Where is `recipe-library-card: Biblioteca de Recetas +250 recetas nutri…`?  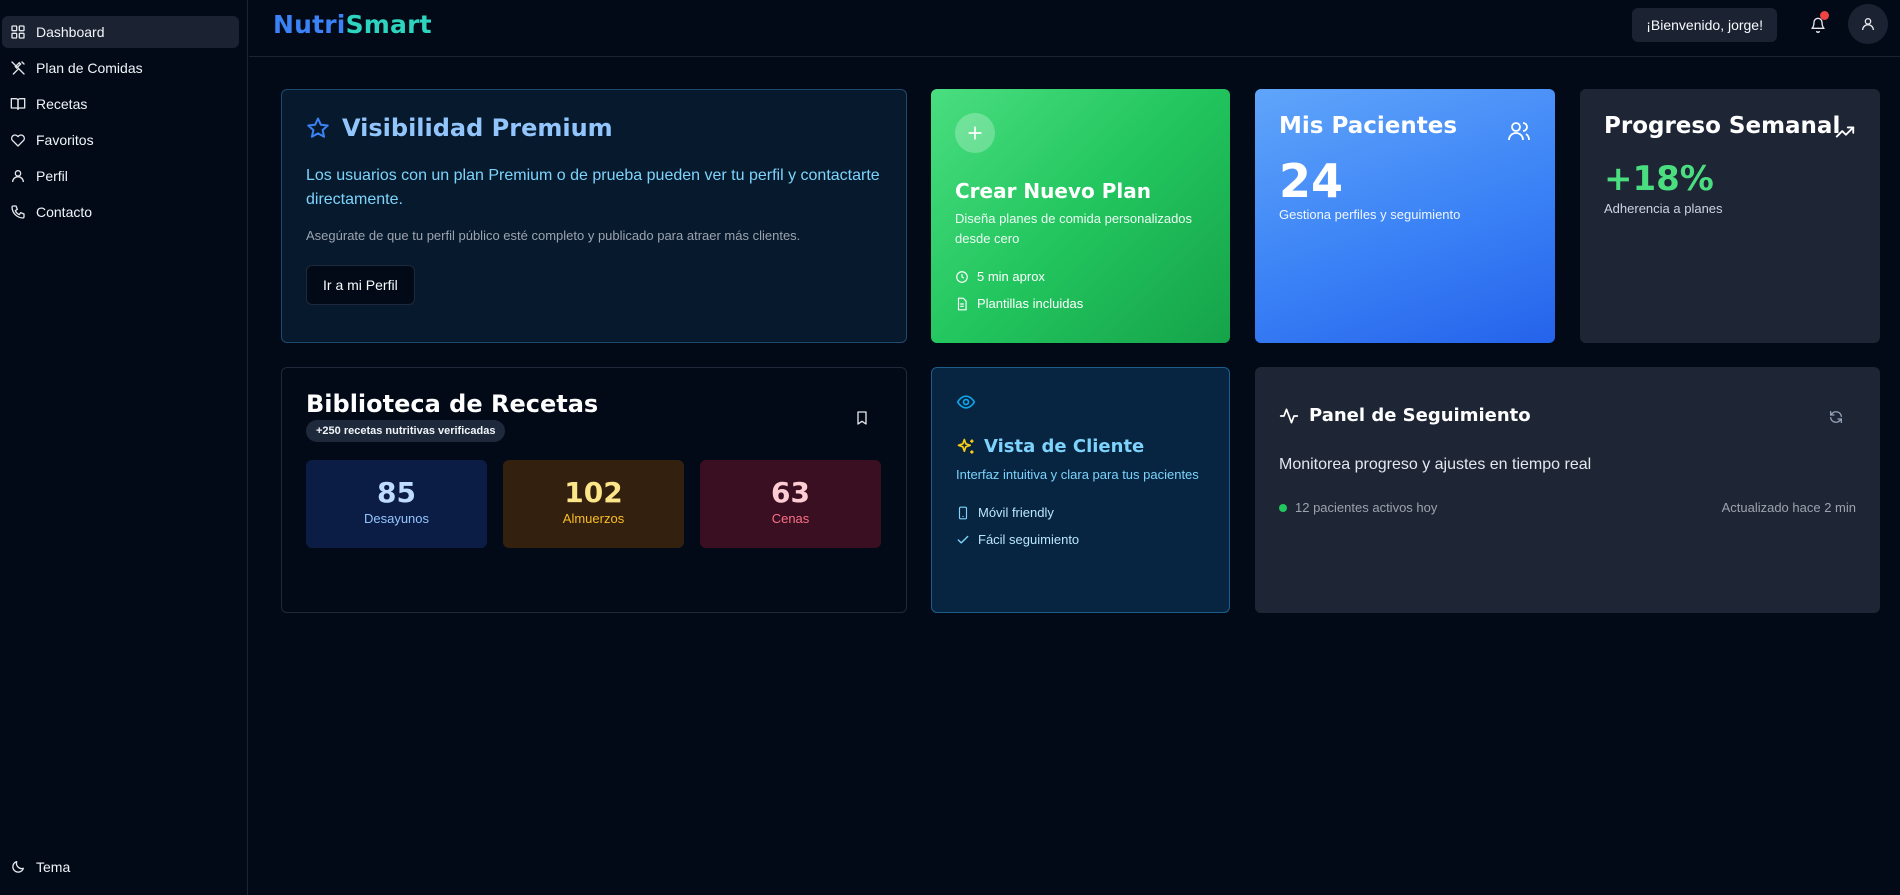
recipe-library-card: Biblioteca de Recetas +250 recetas nutri… is located at coordinates (594, 490).